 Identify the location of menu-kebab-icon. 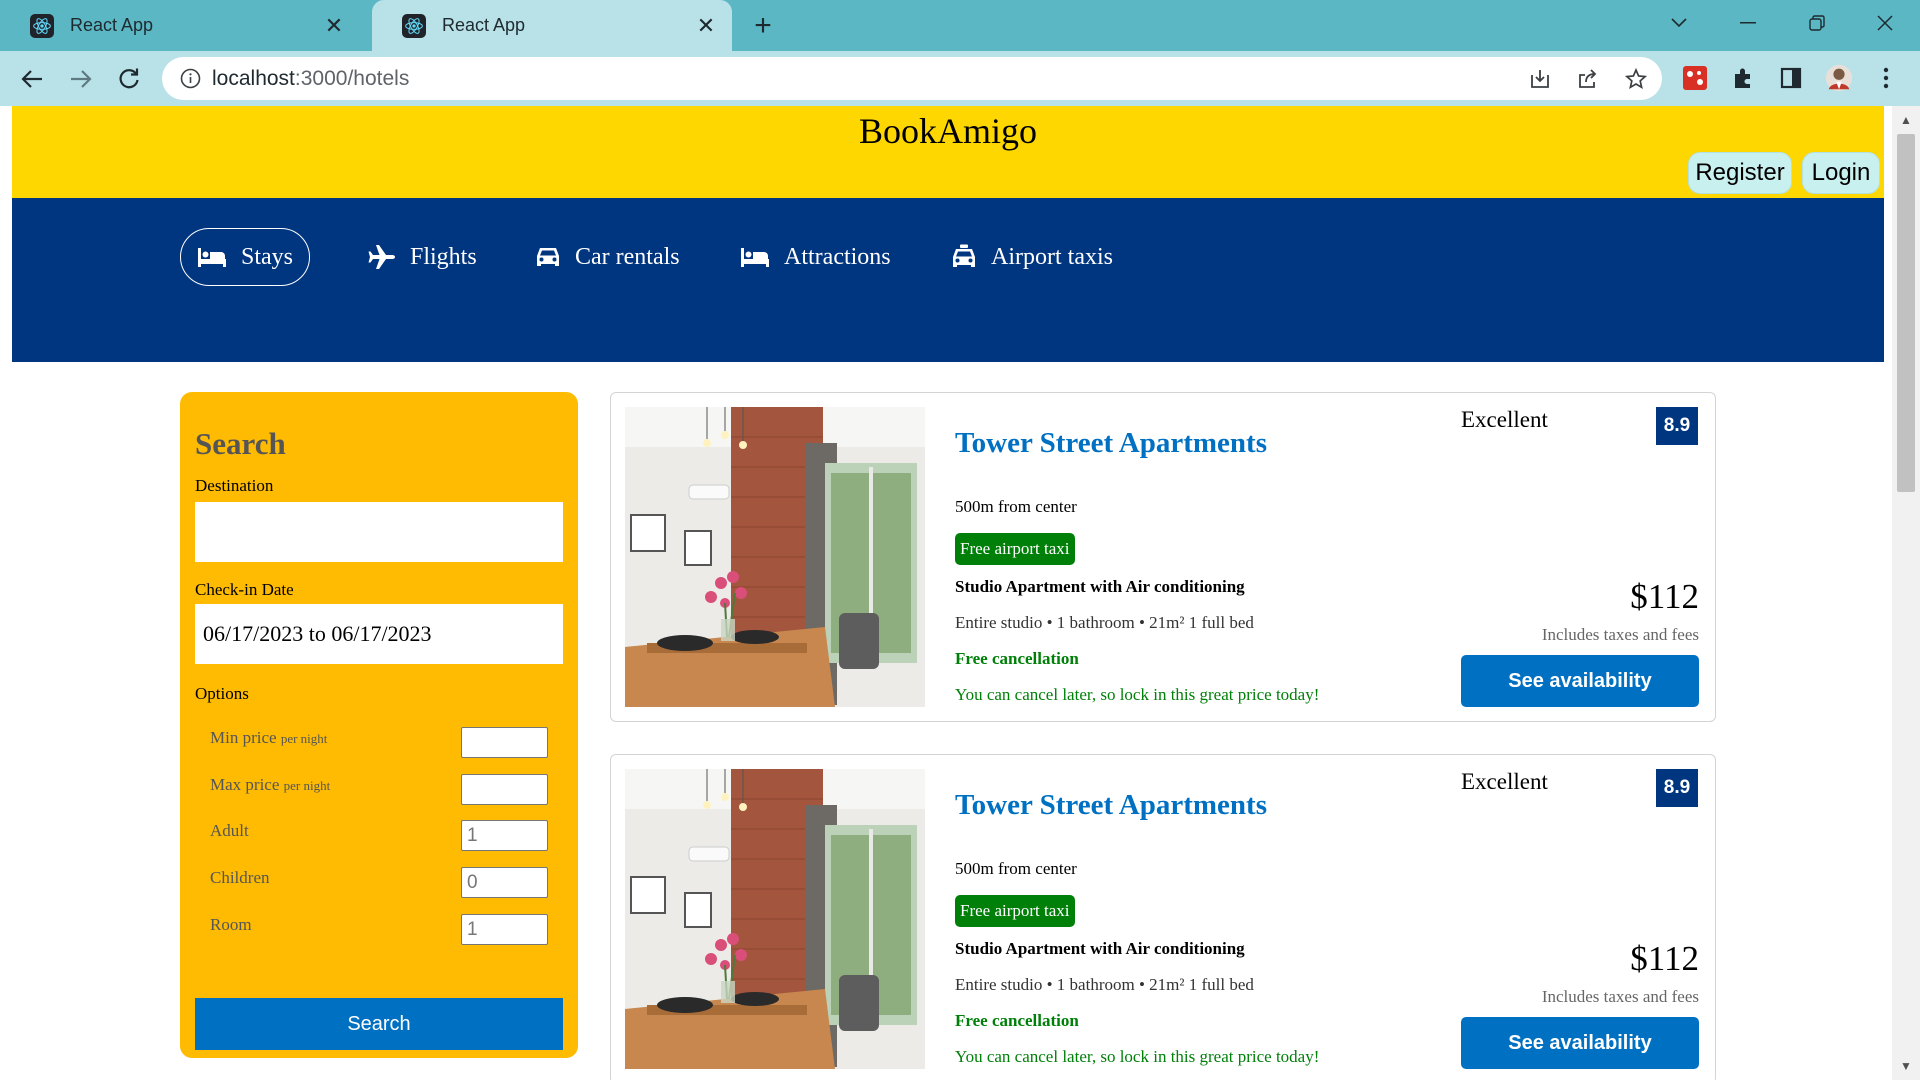
(1886, 78).